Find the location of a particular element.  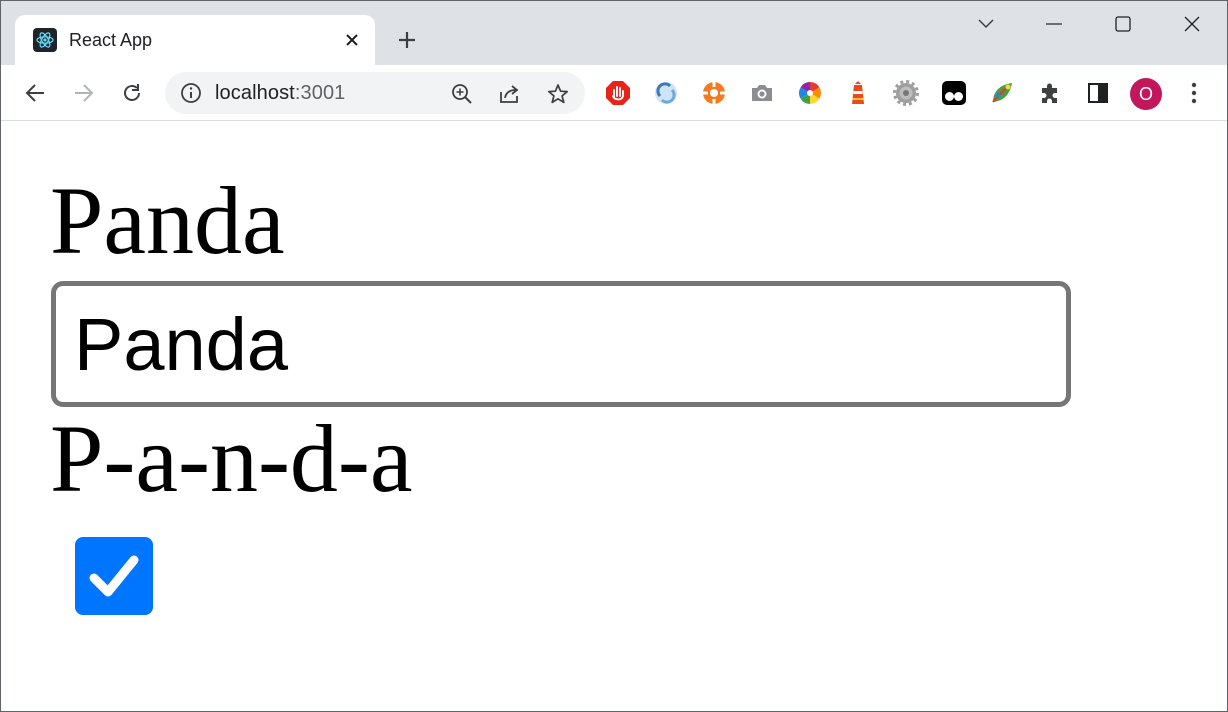

color-wheel-icon is located at coordinates (810, 93).